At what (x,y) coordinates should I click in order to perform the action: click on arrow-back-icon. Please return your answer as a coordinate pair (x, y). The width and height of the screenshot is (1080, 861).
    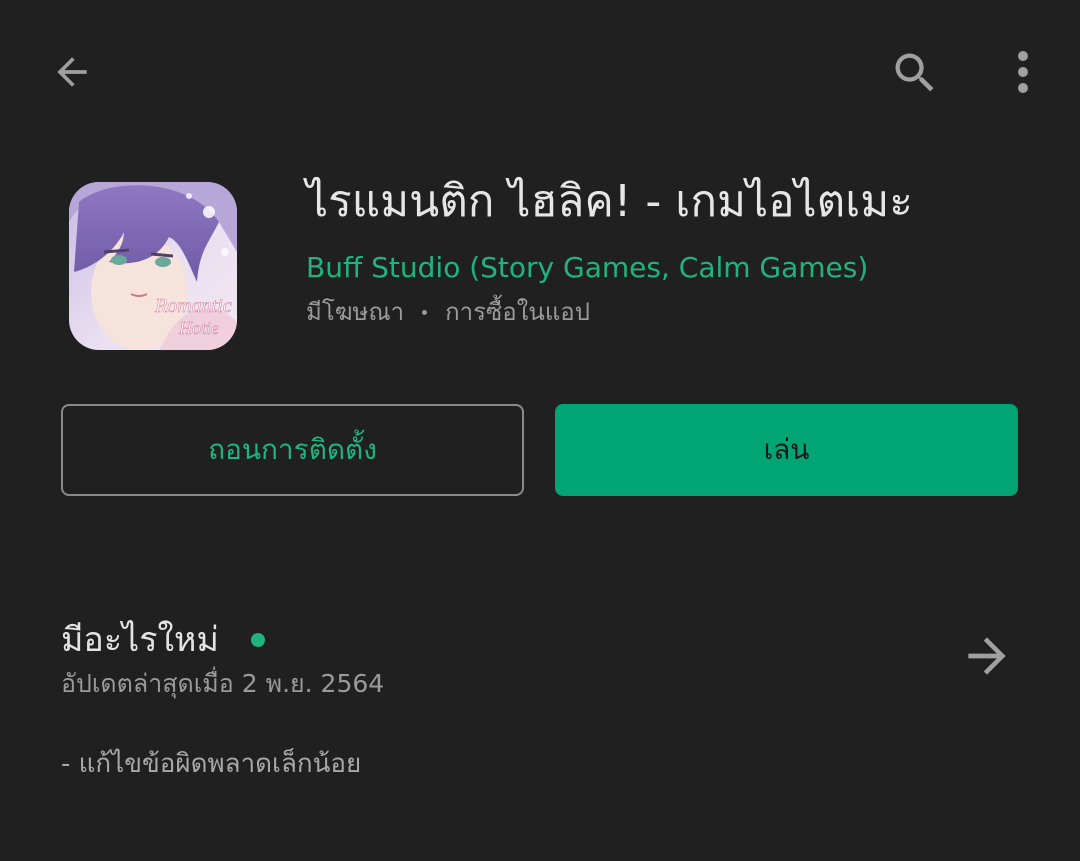
    Looking at the image, I should click on (72, 72).